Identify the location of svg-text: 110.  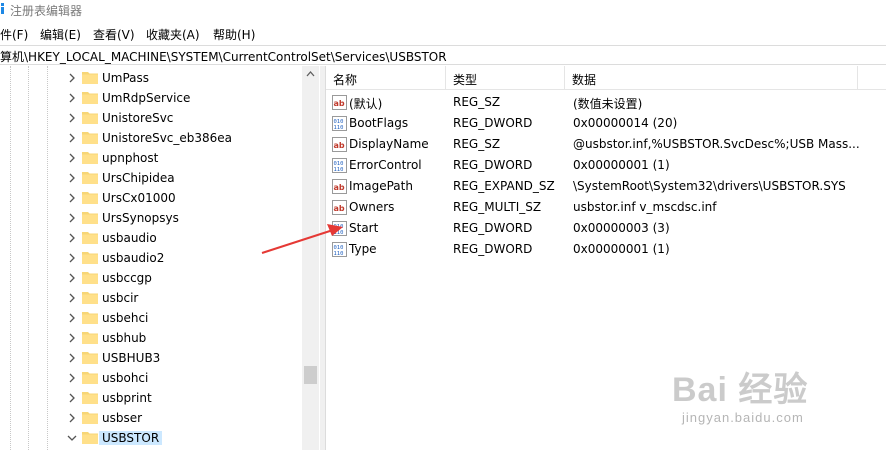
(339, 128).